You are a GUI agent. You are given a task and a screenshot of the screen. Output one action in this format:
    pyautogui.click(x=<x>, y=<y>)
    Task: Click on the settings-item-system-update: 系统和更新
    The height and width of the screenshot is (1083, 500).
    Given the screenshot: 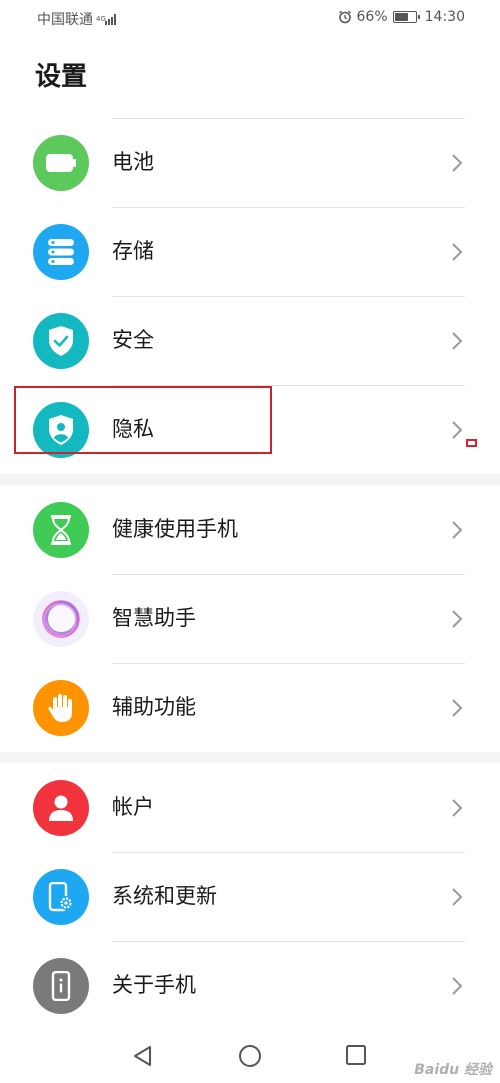 What is the action you would take?
    pyautogui.click(x=250, y=896)
    